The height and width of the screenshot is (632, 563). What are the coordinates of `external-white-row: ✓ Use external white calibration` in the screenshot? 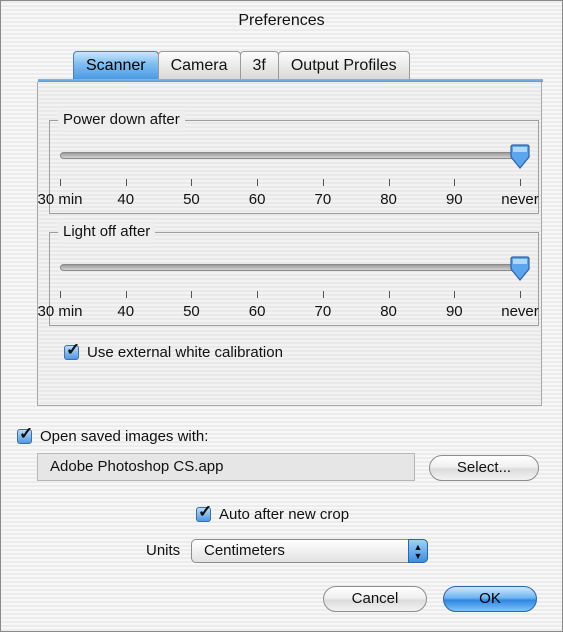 It's located at (173, 350).